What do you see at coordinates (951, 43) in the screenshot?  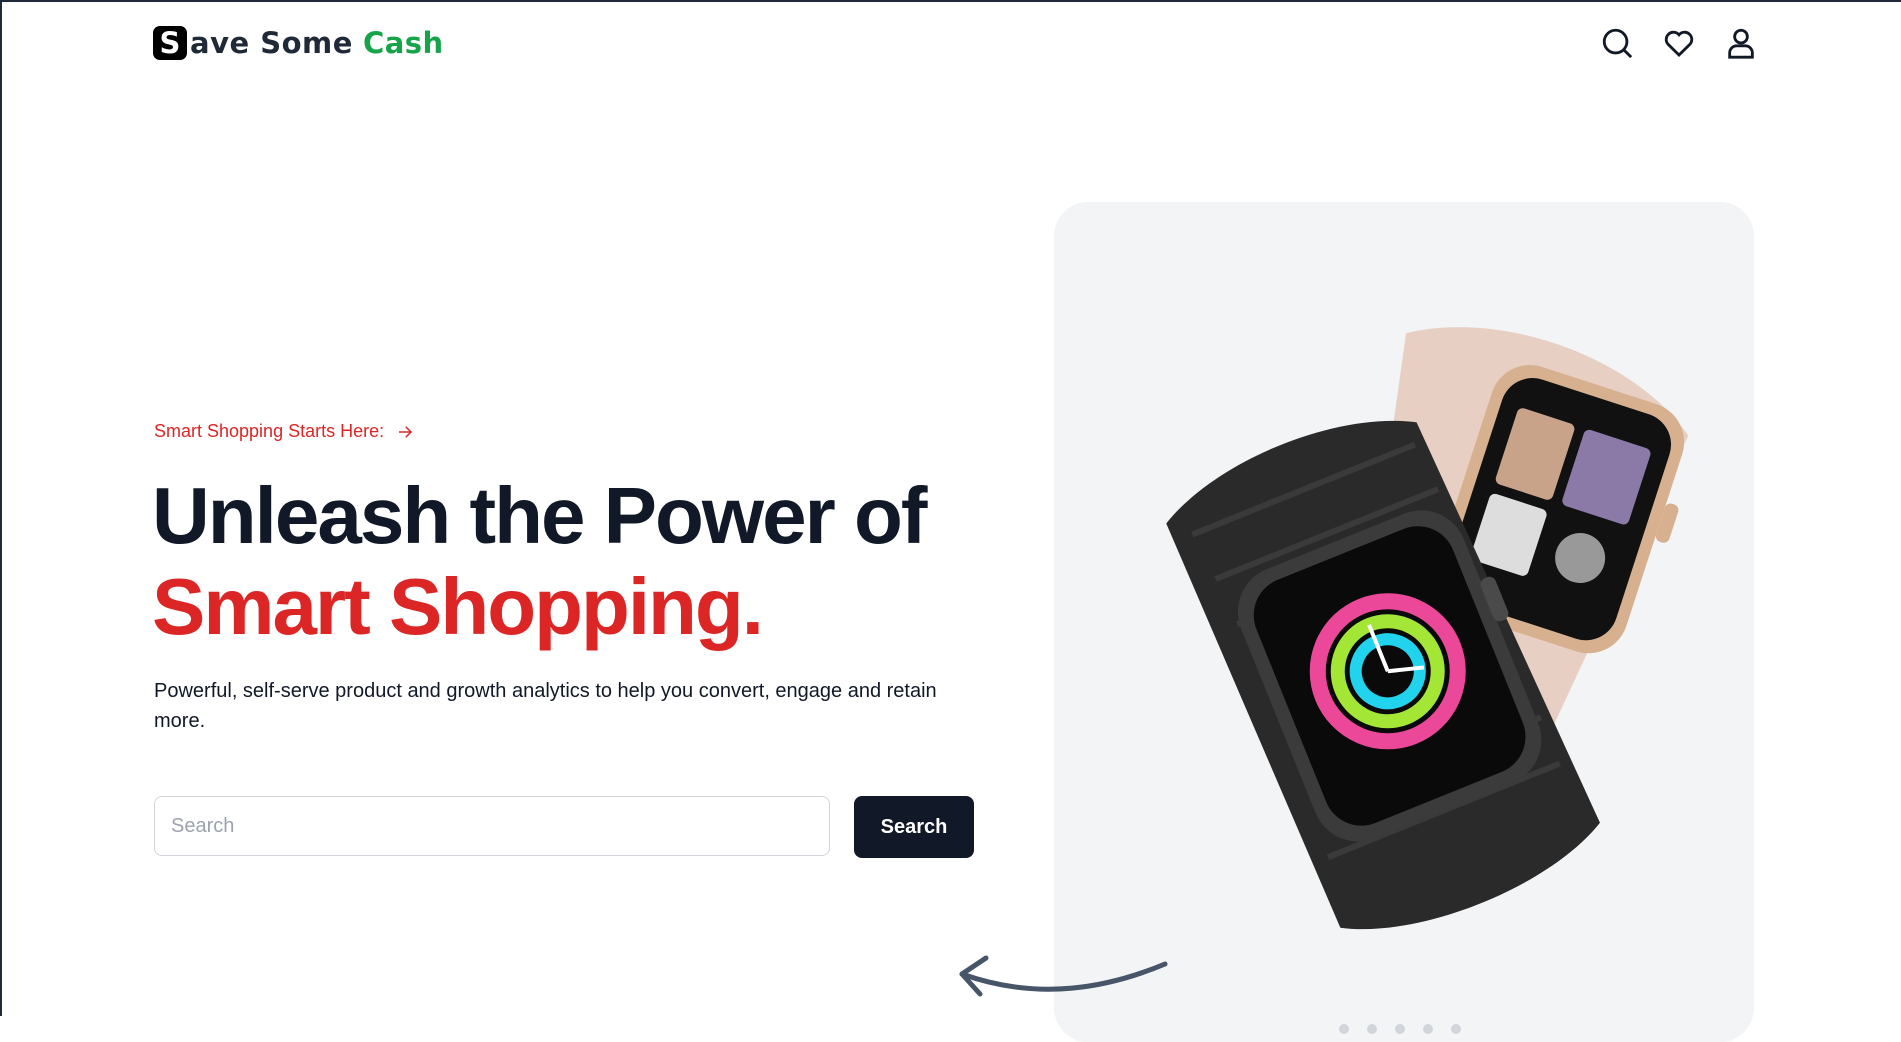 I see `site-header: S ave Some Cash` at bounding box center [951, 43].